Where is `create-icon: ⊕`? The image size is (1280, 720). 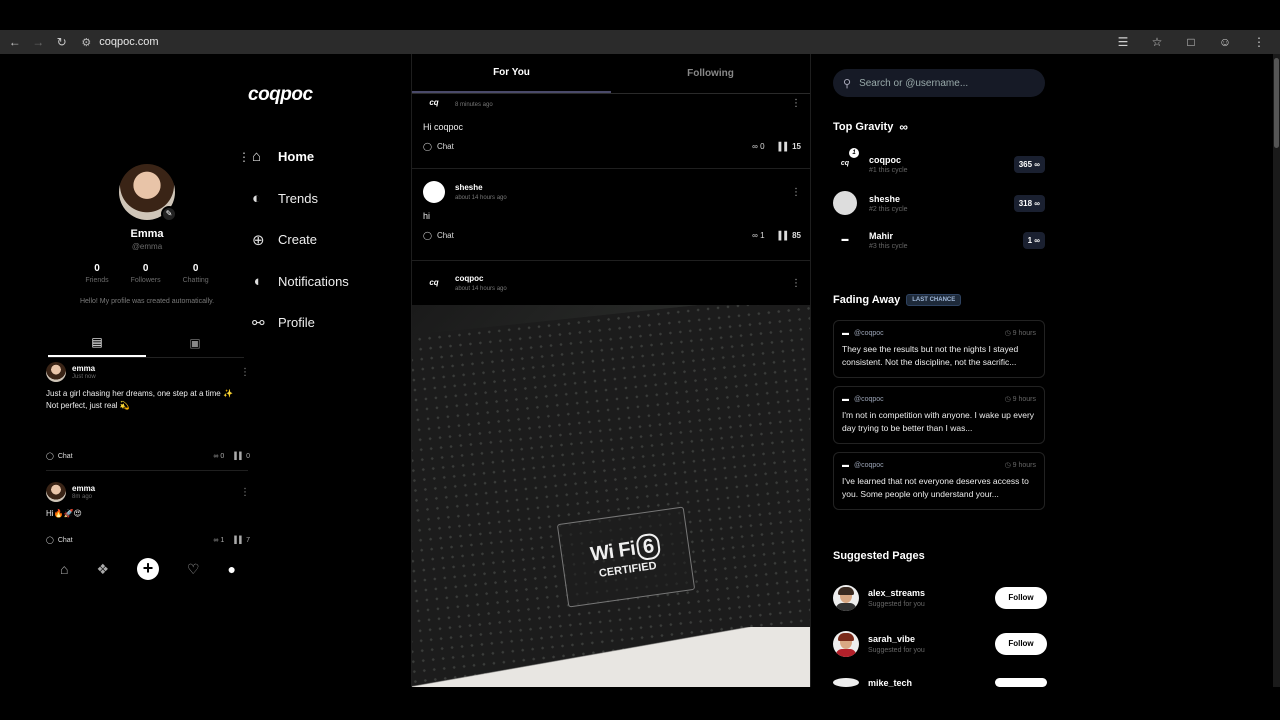
create-icon: ⊕ is located at coordinates (258, 240).